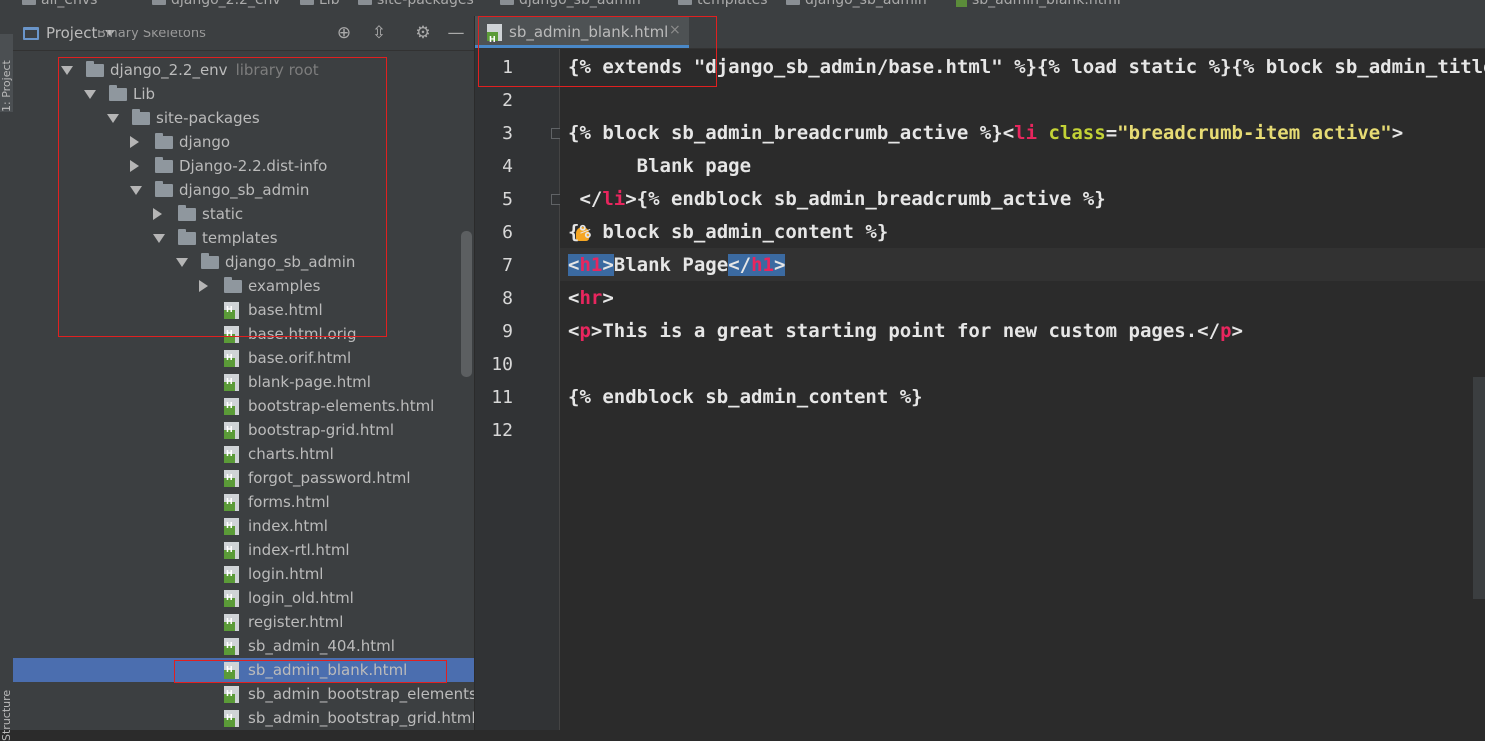 This screenshot has height=741, width=1485. I want to click on breadcrumb-label: templates, so click(732, 4).